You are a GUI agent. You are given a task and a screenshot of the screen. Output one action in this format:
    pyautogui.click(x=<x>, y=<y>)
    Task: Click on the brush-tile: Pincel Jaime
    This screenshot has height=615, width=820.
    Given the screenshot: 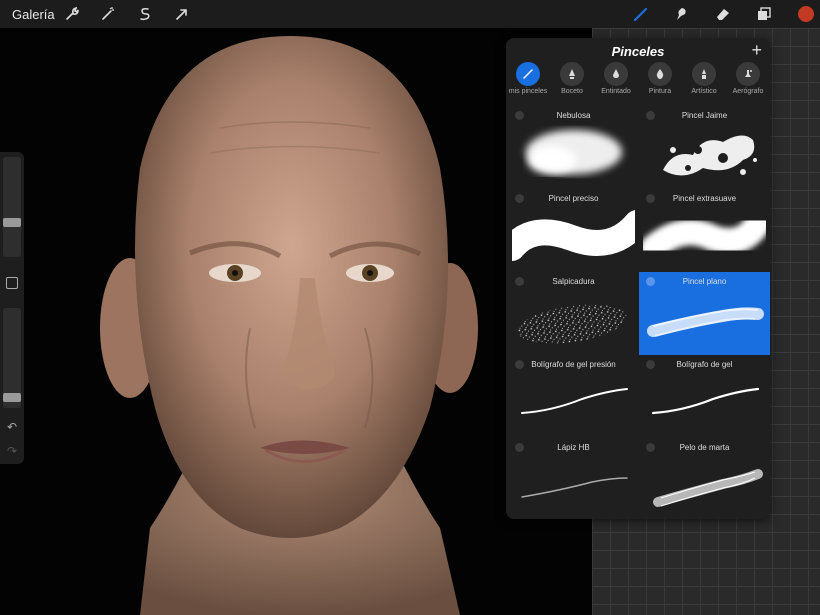 What is the action you would take?
    pyautogui.click(x=704, y=147)
    